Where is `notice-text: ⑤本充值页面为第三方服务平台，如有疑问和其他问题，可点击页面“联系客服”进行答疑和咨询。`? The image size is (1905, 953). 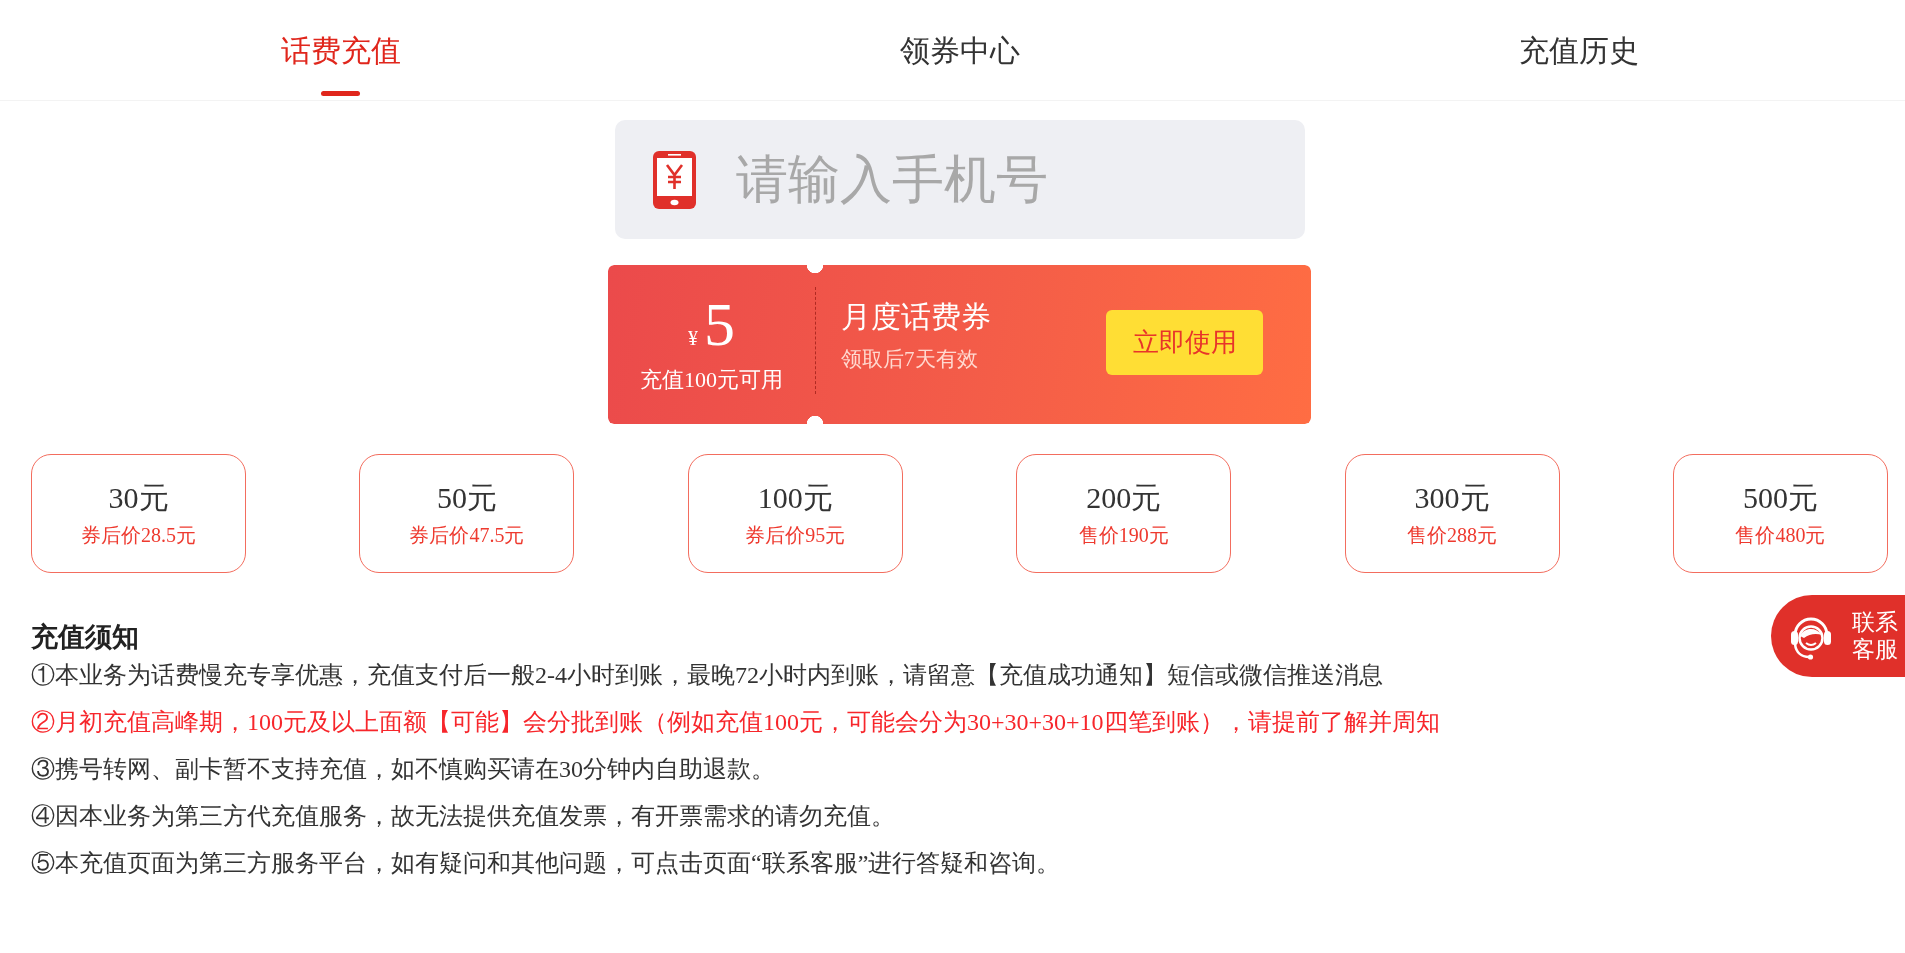 notice-text: ⑤本充值页面为第三方服务平台，如有疑问和其他问题，可点击页面“联系客服”进行答疑和咨询。 is located at coordinates (546, 863).